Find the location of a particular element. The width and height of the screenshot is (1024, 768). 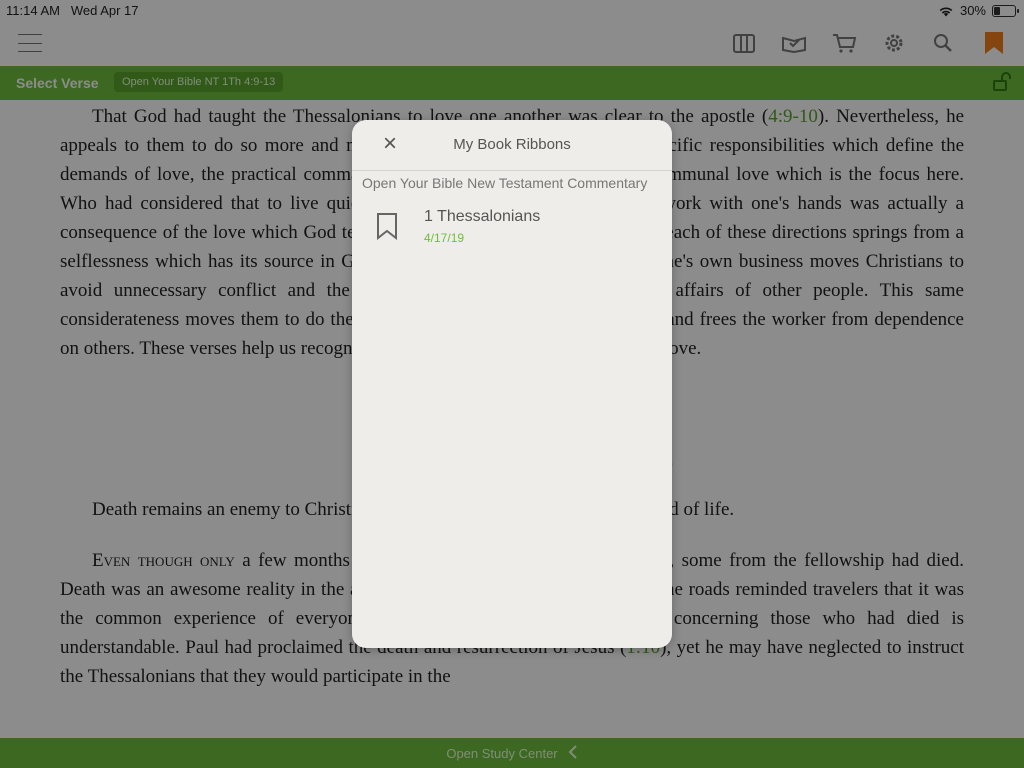

bookmark-outline-icon is located at coordinates (387, 228).